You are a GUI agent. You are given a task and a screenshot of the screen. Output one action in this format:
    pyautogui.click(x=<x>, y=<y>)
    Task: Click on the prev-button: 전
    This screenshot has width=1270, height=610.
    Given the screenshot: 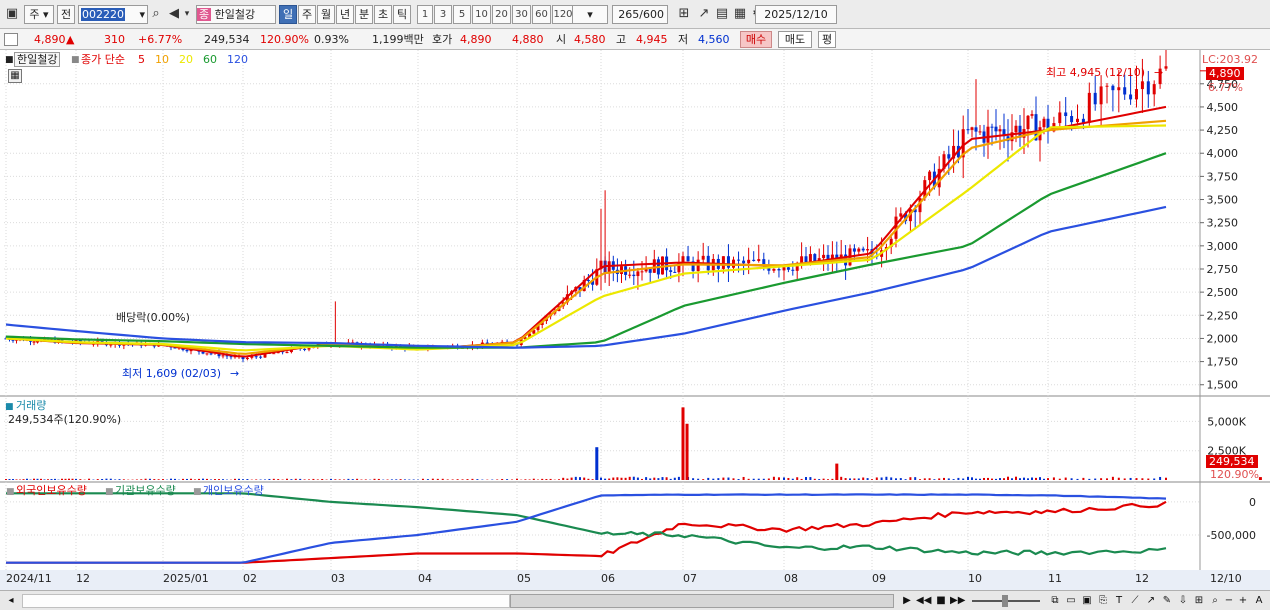 What is the action you would take?
    pyautogui.click(x=66, y=14)
    